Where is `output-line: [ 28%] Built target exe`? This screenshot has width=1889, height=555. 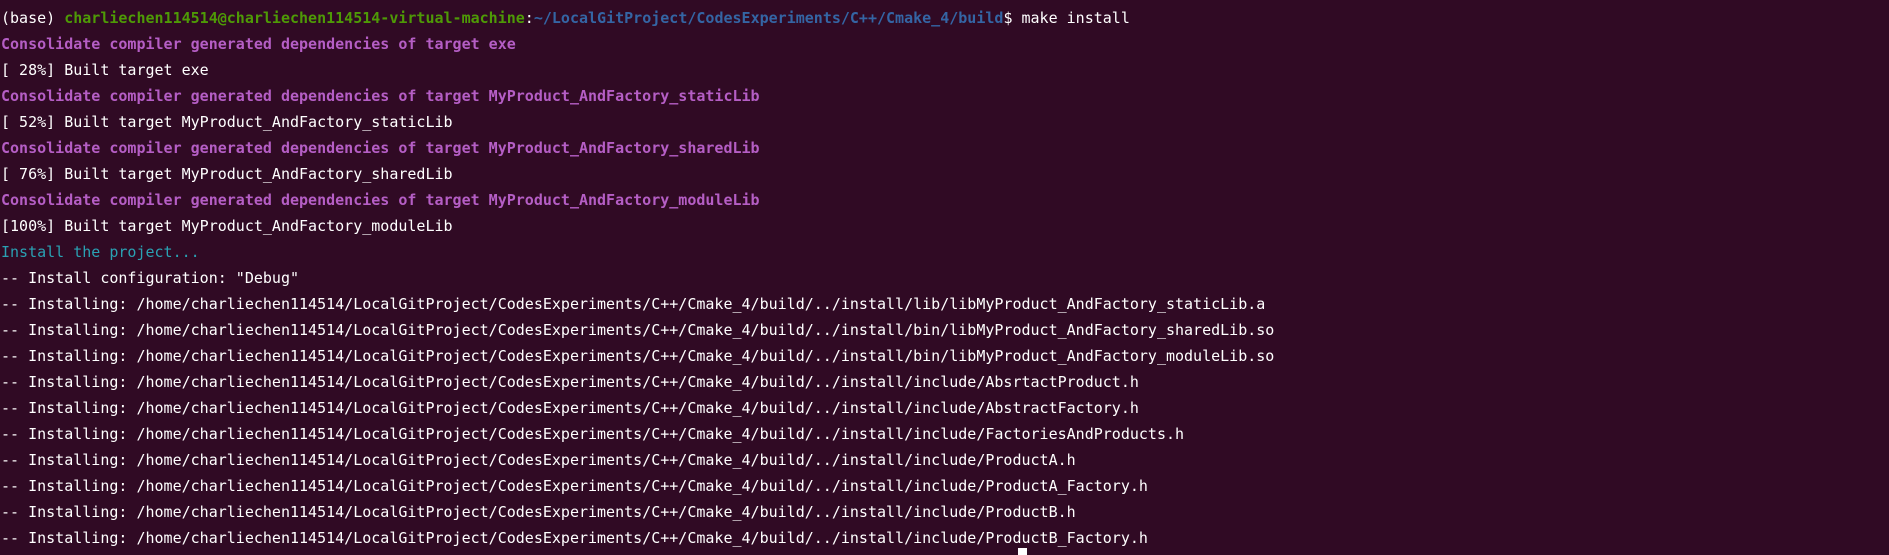 output-line: [ 28%] Built target exe is located at coordinates (105, 70).